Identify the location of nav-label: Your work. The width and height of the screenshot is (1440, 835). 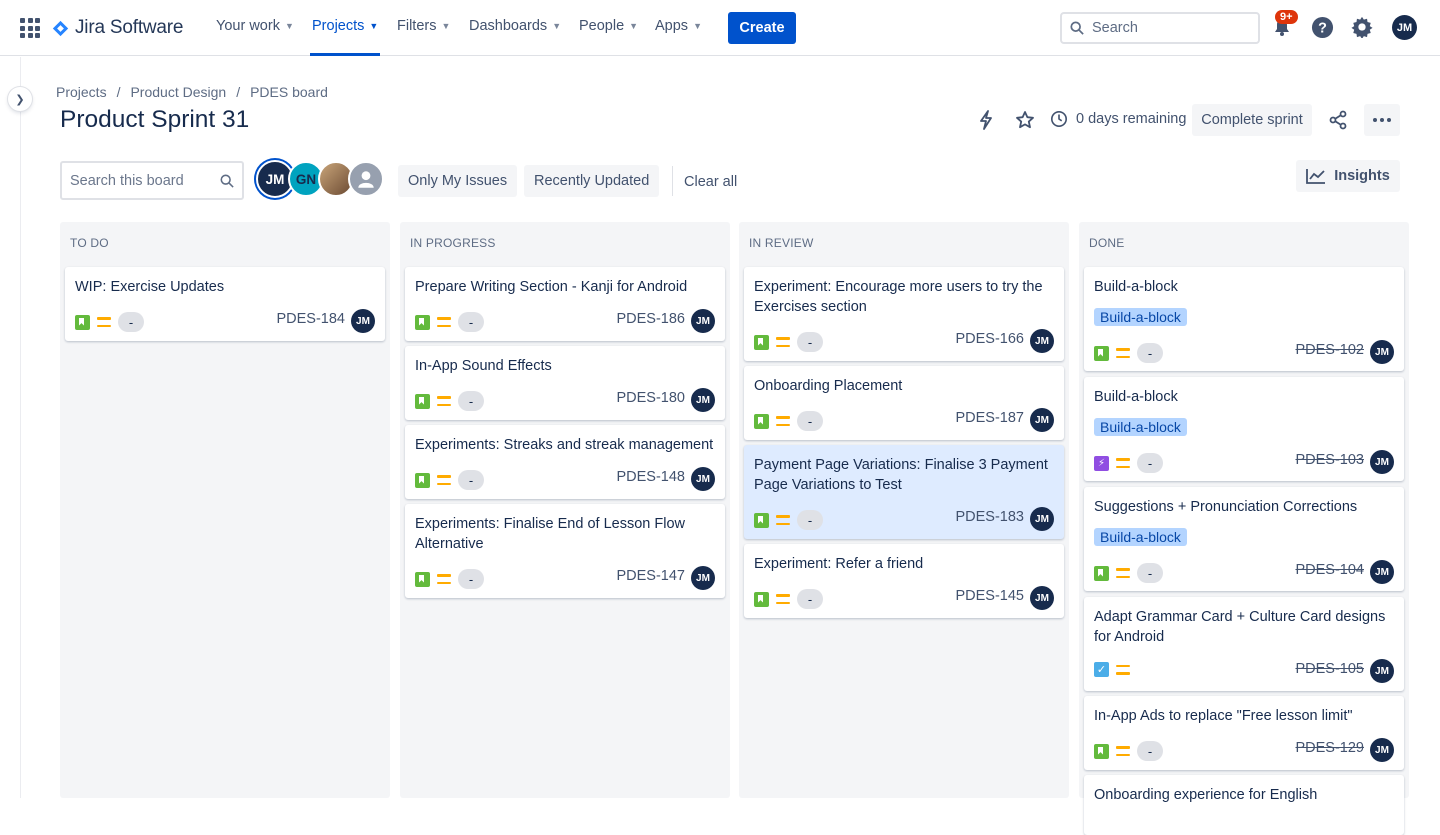
(248, 26).